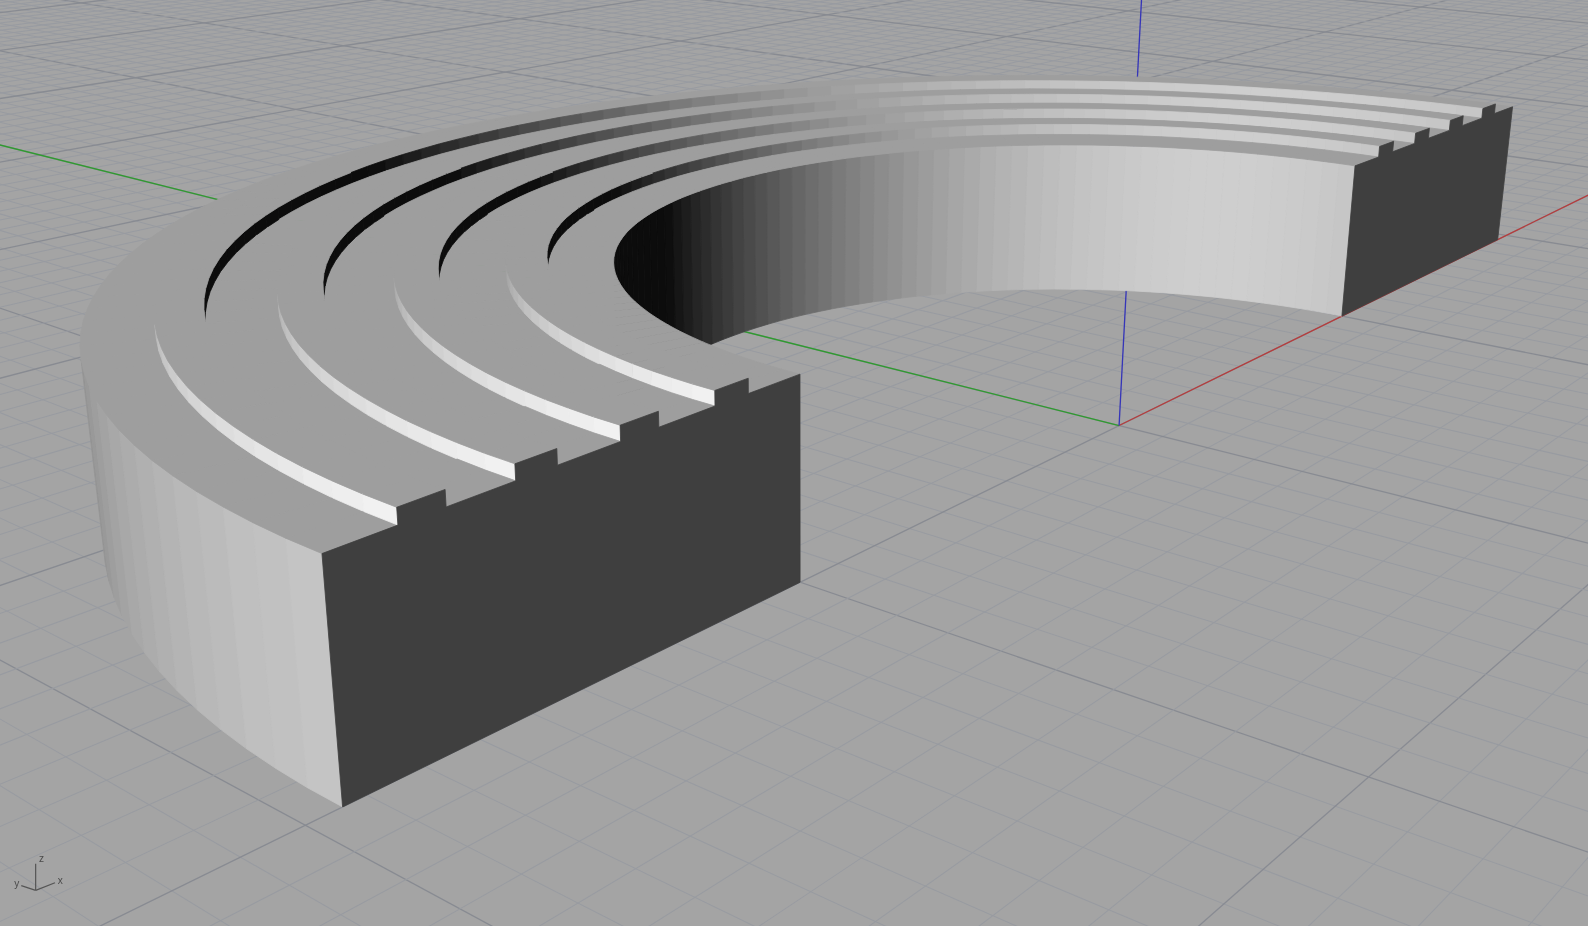  Describe the element at coordinates (38, 877) in the screenshot. I see `axis-gizmo-icon` at that location.